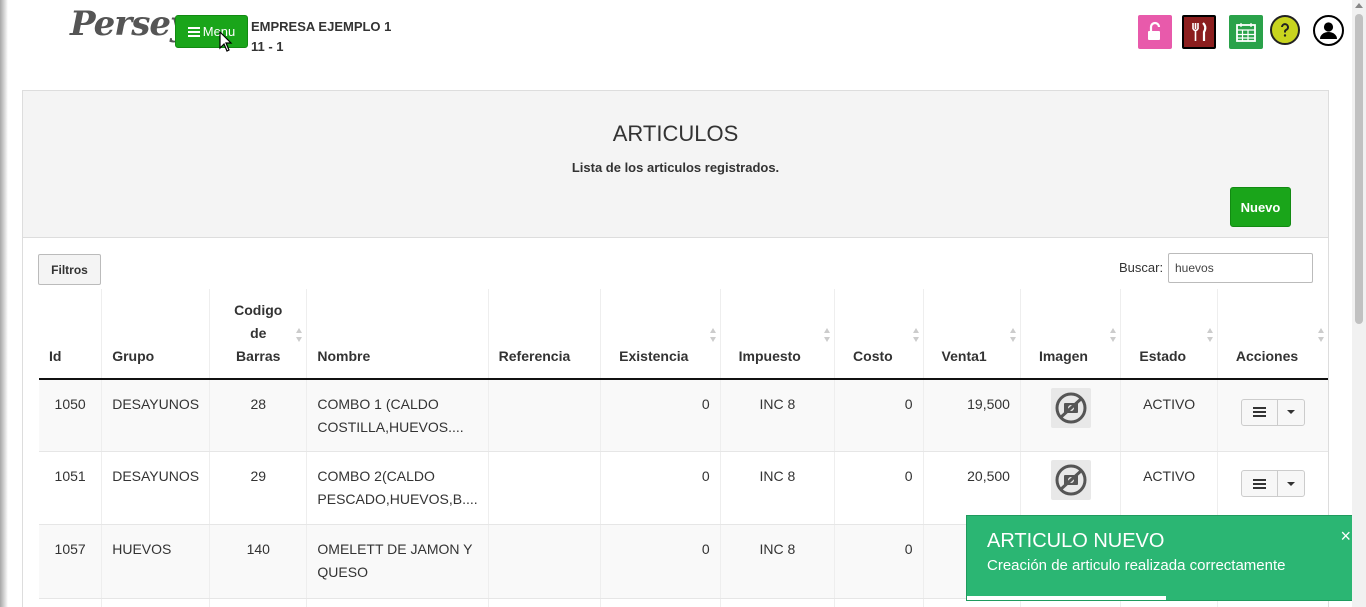  Describe the element at coordinates (71, 415) in the screenshot. I see `cell-id: 1050` at that location.